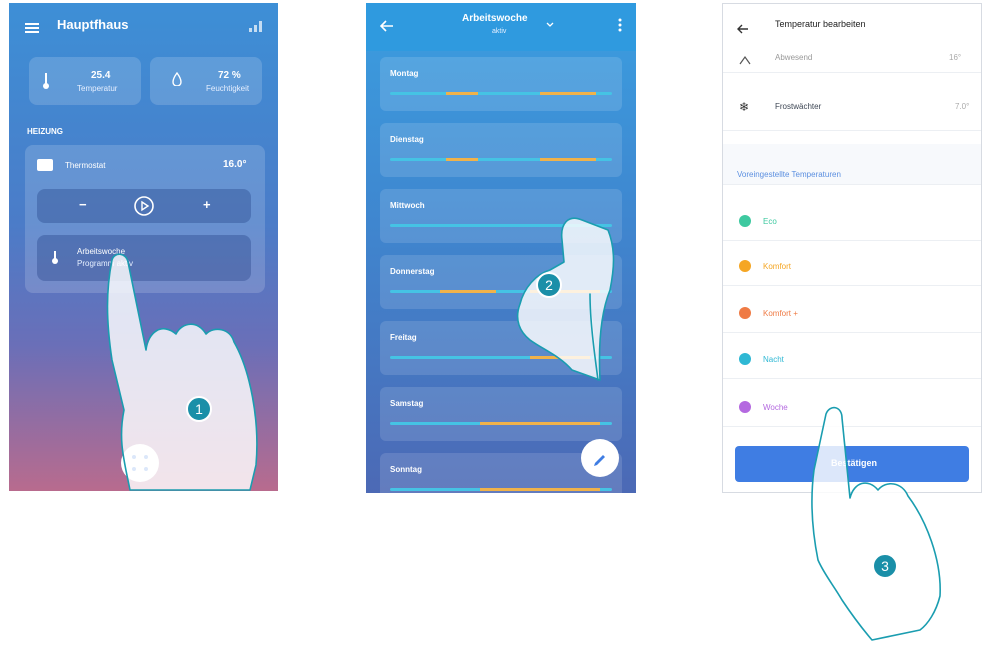  I want to click on day-row-saturday: Samstag, so click(501, 414).